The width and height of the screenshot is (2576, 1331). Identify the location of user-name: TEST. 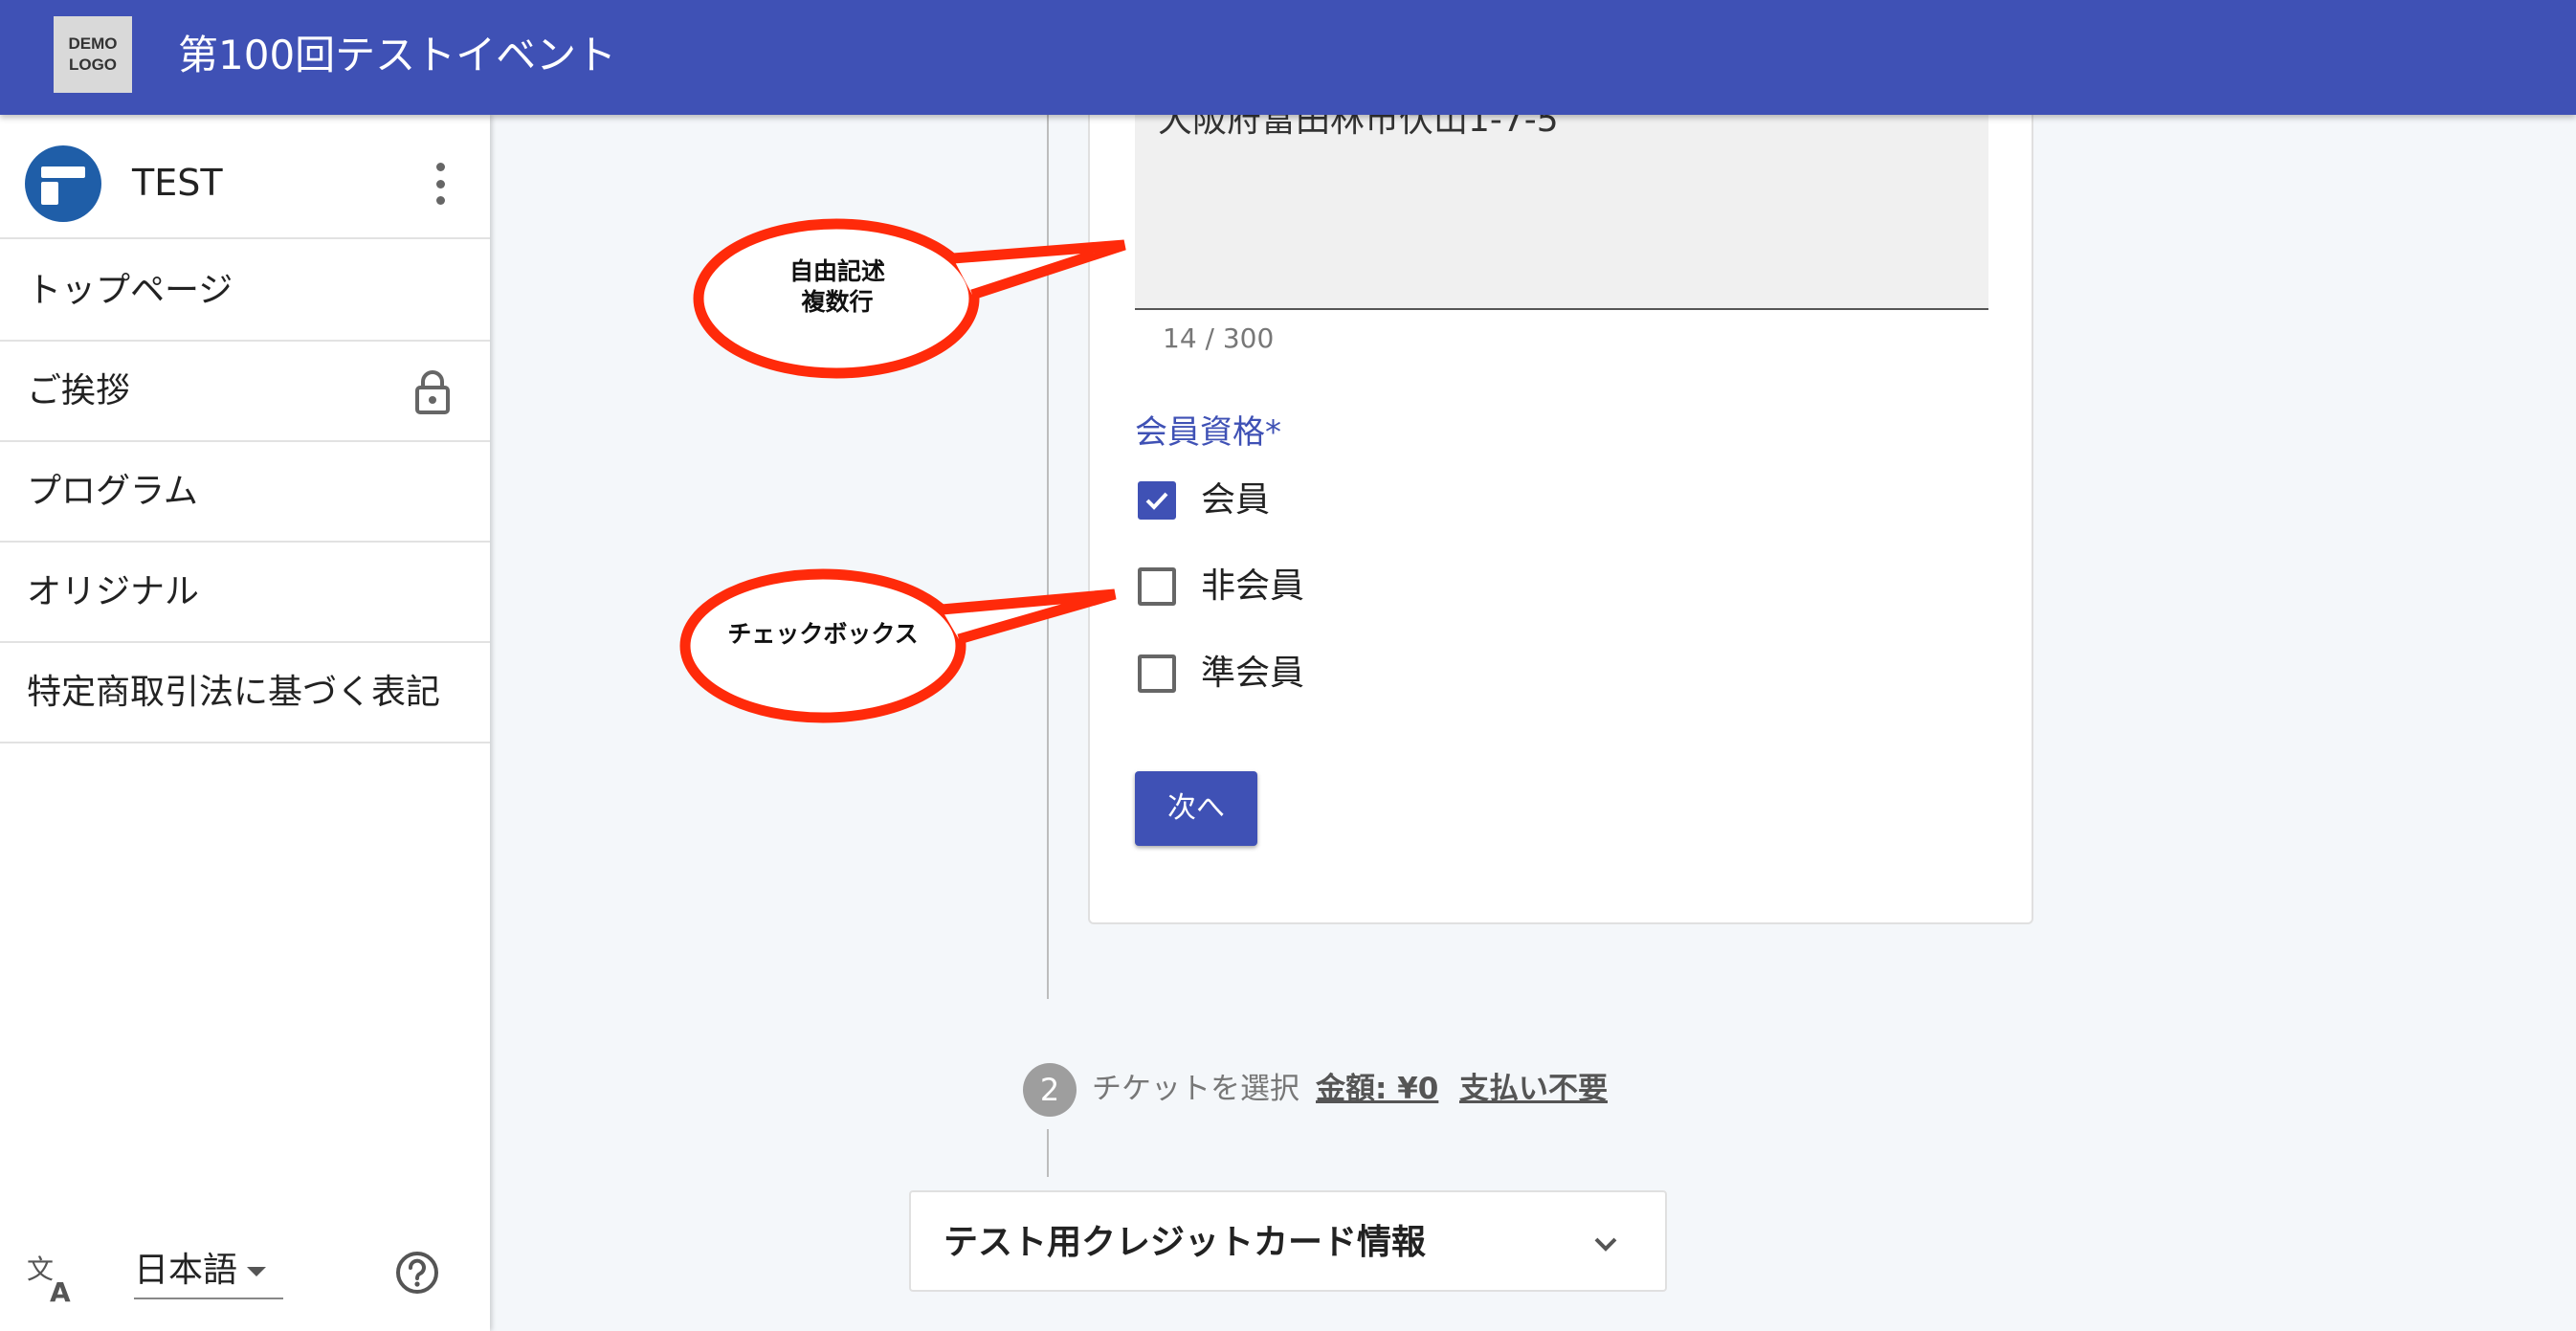
(177, 183).